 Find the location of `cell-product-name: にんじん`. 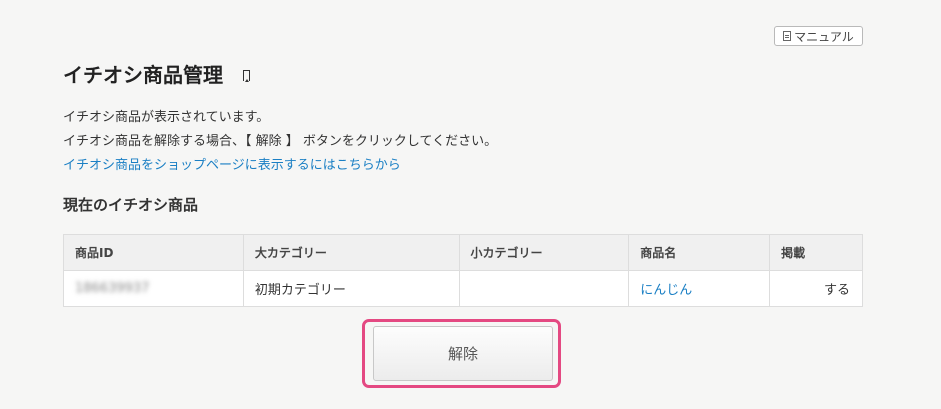

cell-product-name: にんじん is located at coordinates (699, 288).